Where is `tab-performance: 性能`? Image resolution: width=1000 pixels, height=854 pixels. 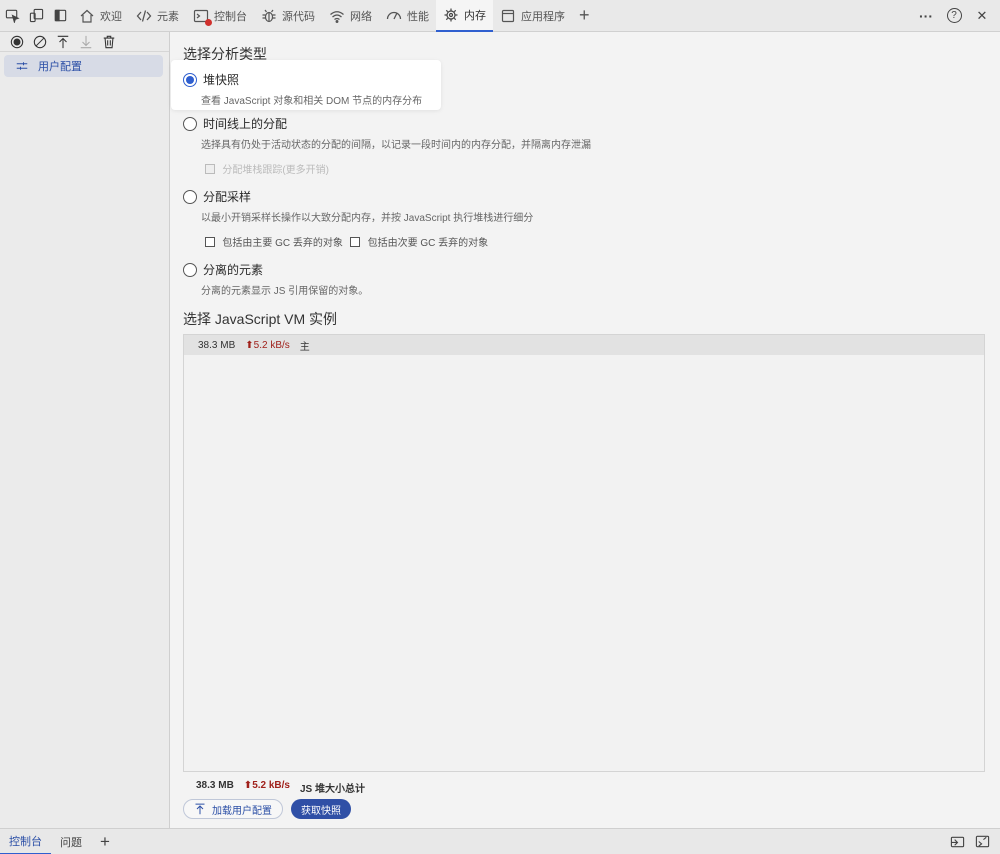
tab-performance: 性能 is located at coordinates (407, 16).